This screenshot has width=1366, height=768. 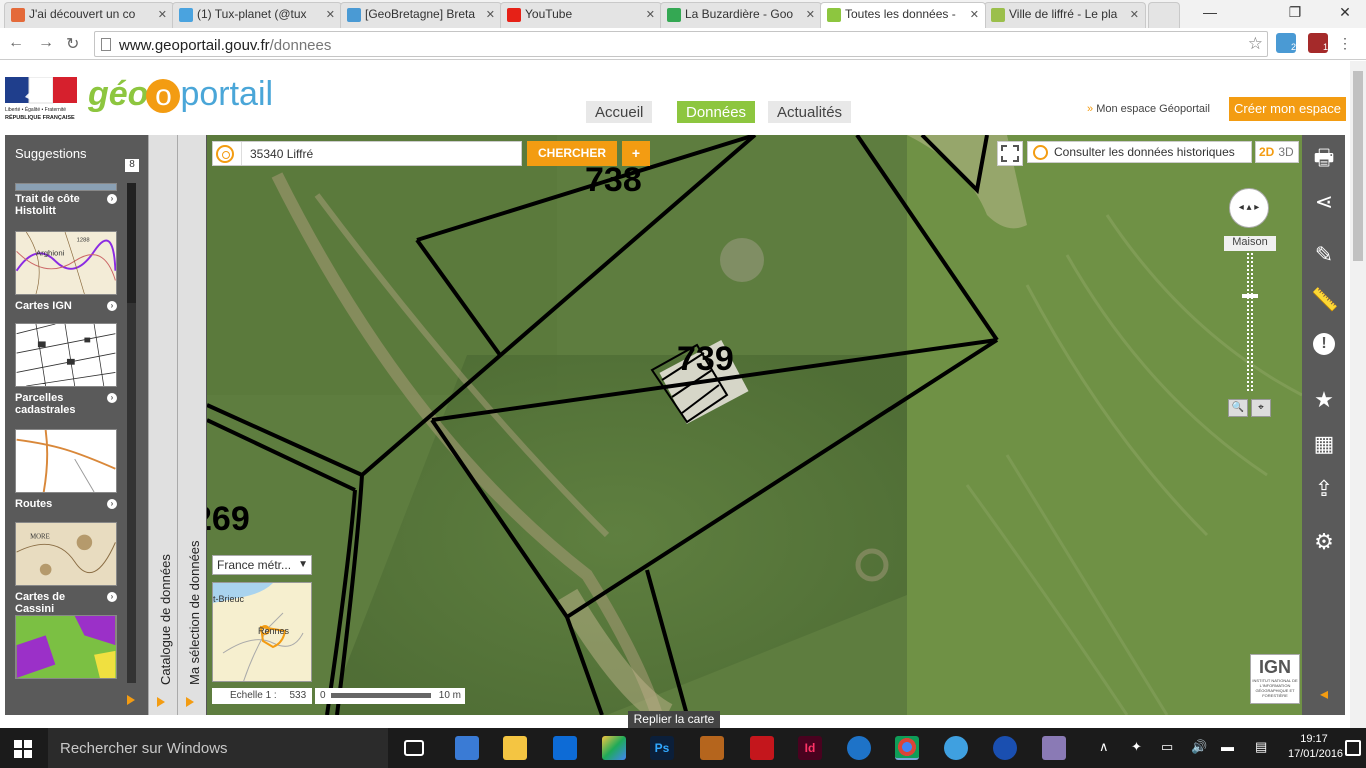 What do you see at coordinates (89, 15) in the screenshot?
I see `browser-tab-1: J'ai découvert un co ✕` at bounding box center [89, 15].